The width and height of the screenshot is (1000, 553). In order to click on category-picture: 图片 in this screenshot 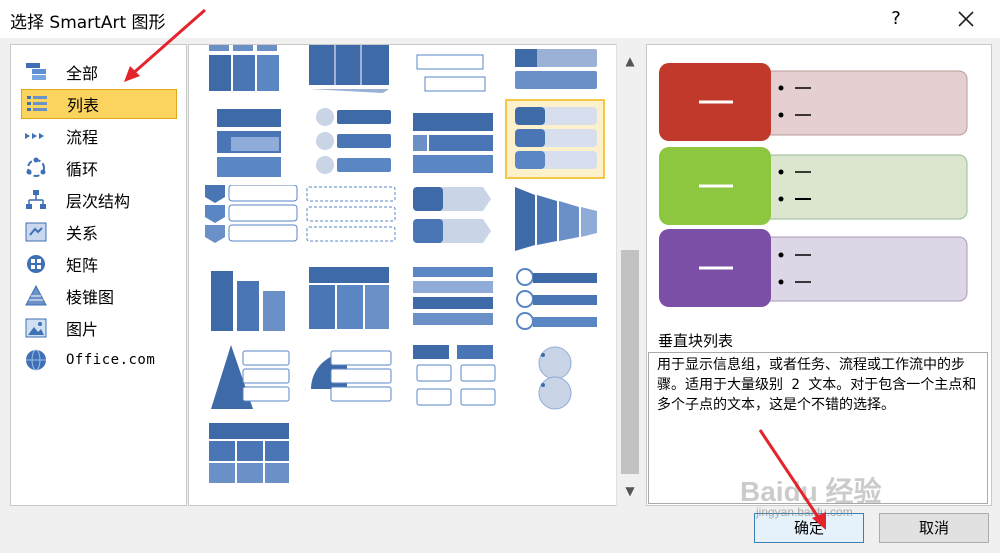, I will do `click(99, 328)`.